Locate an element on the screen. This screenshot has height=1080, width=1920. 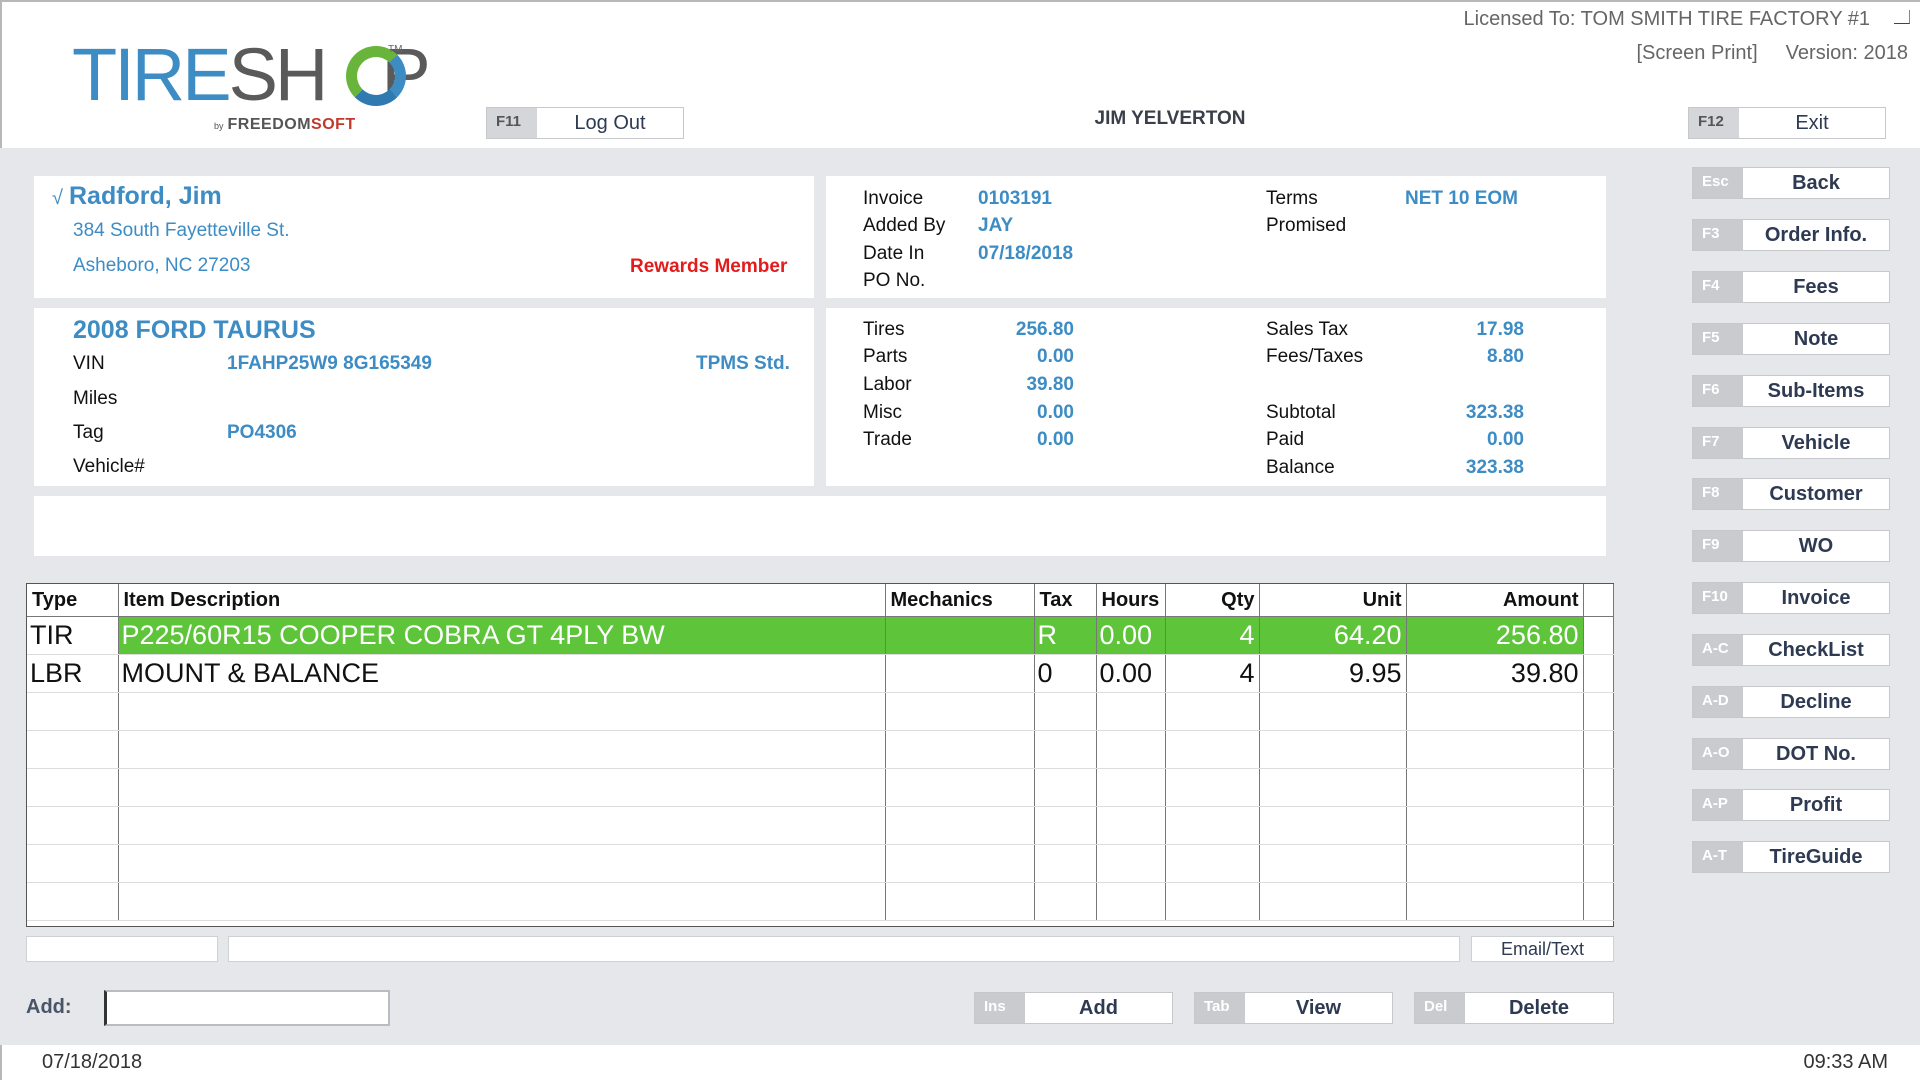
promised-label: Promised is located at coordinates (1306, 225).